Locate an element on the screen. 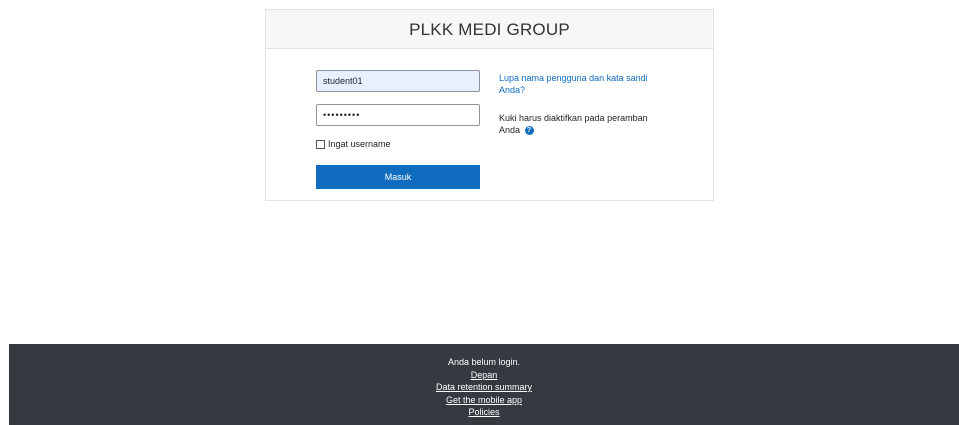  remember-label: Ingat username is located at coordinates (359, 144).